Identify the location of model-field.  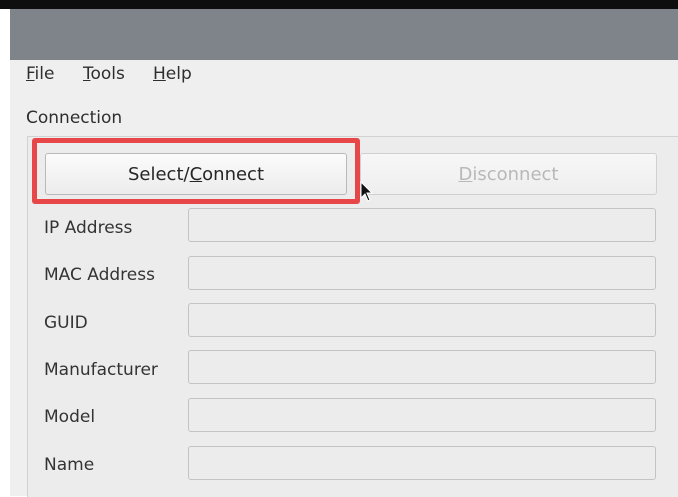
(422, 415).